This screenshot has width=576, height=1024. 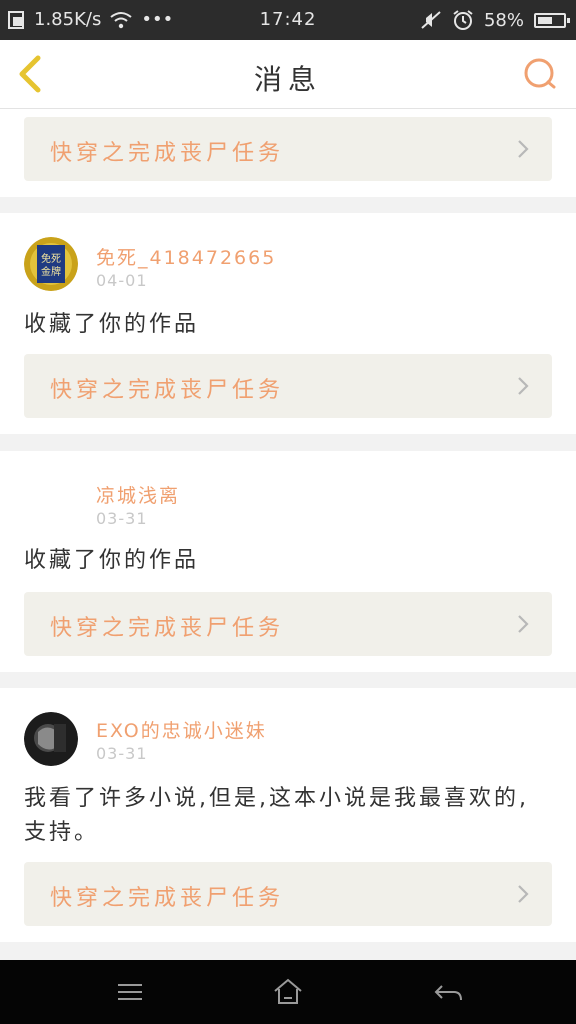 I want to click on home-button, so click(x=288, y=992).